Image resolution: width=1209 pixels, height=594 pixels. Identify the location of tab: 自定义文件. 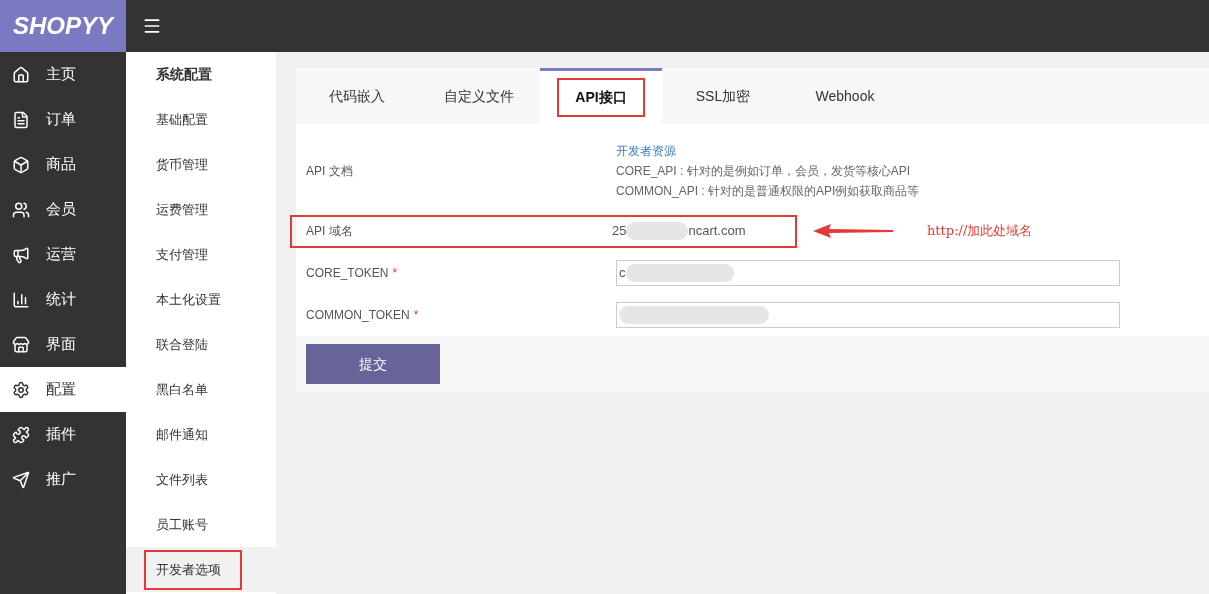
(479, 96).